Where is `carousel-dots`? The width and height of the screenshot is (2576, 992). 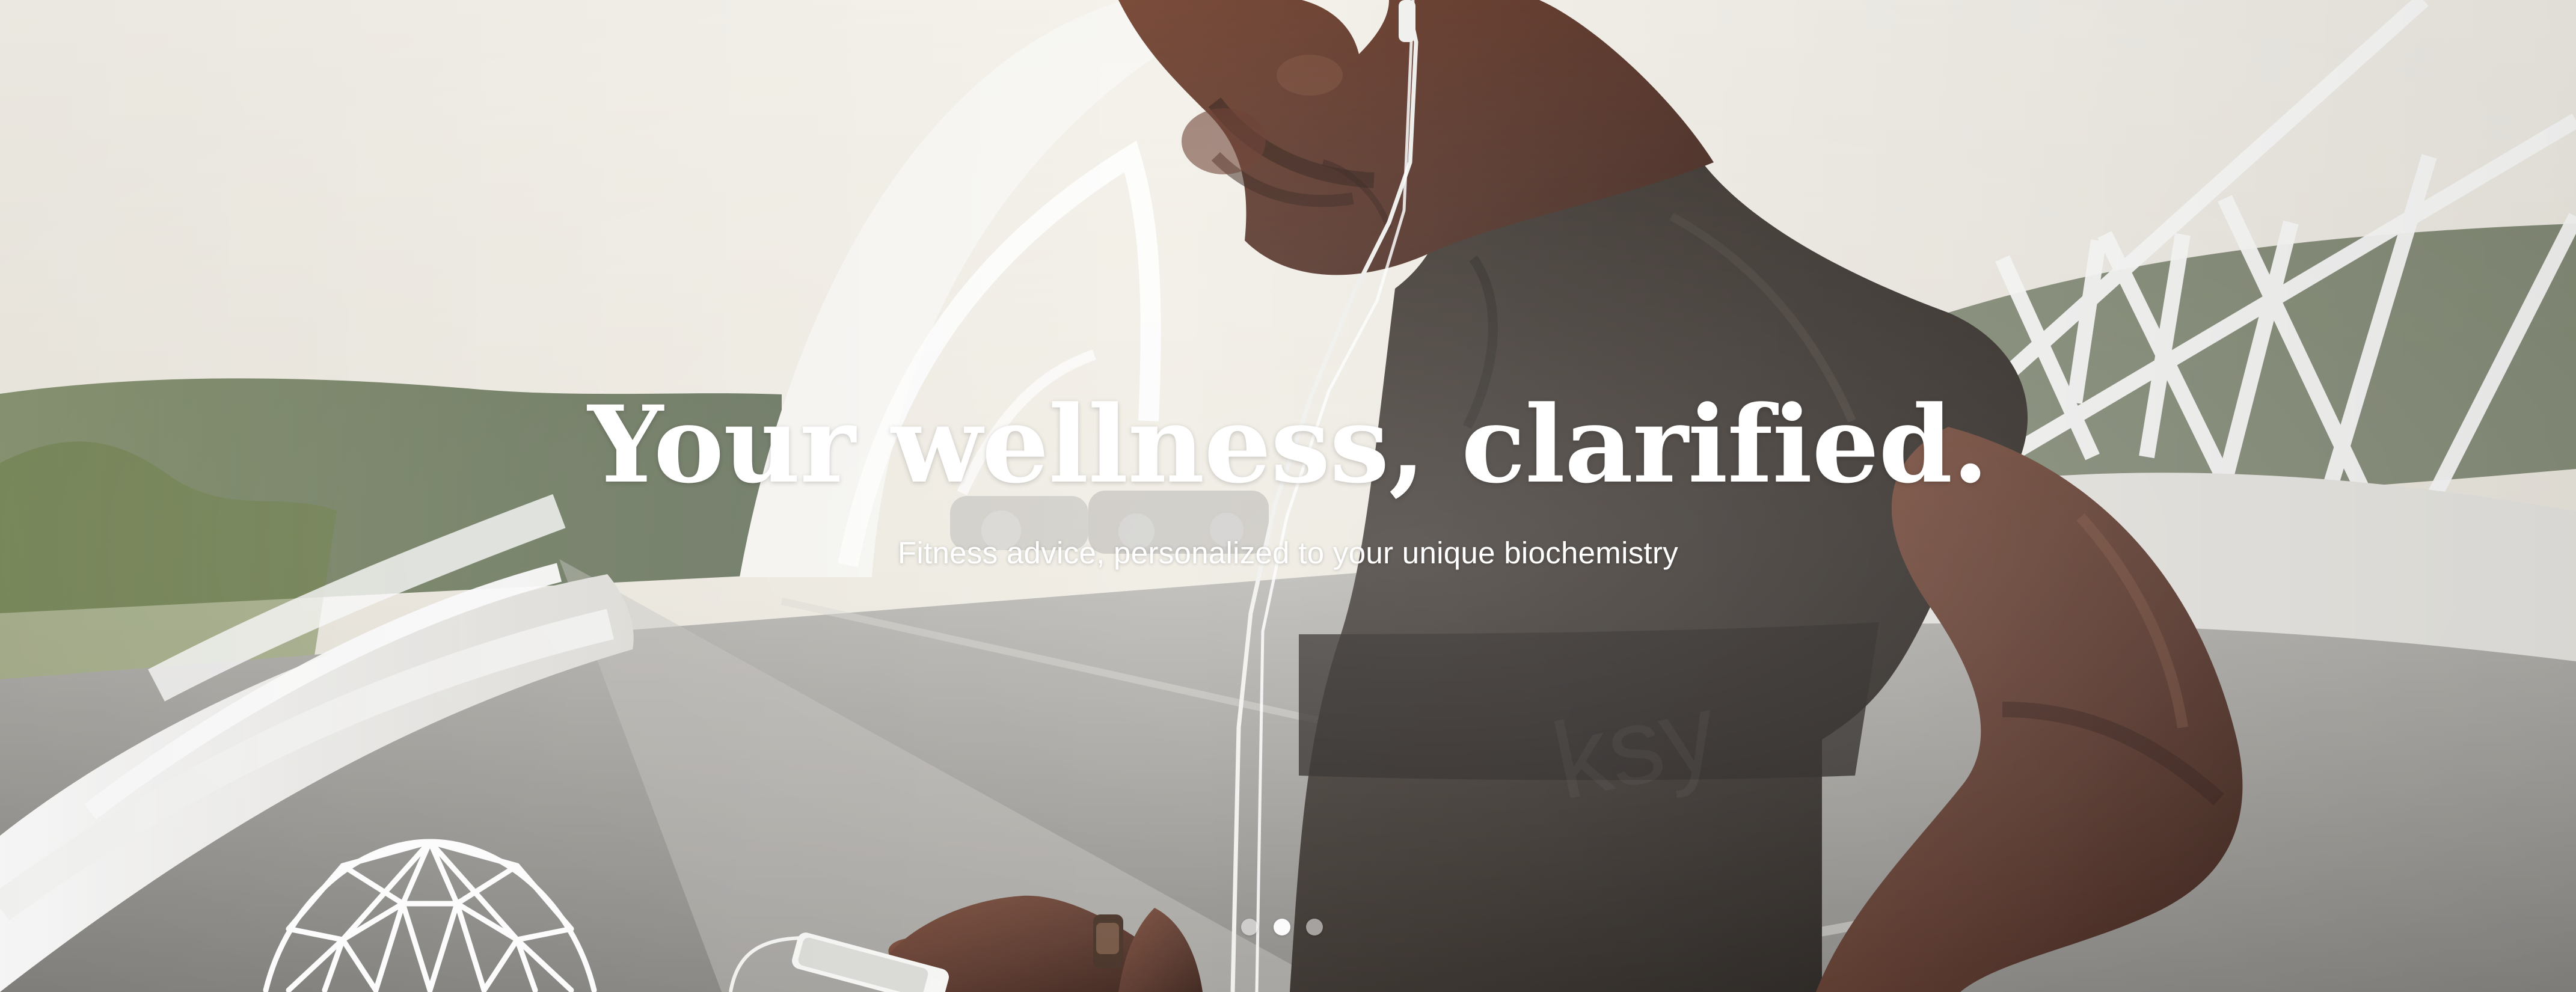
carousel-dots is located at coordinates (1282, 927).